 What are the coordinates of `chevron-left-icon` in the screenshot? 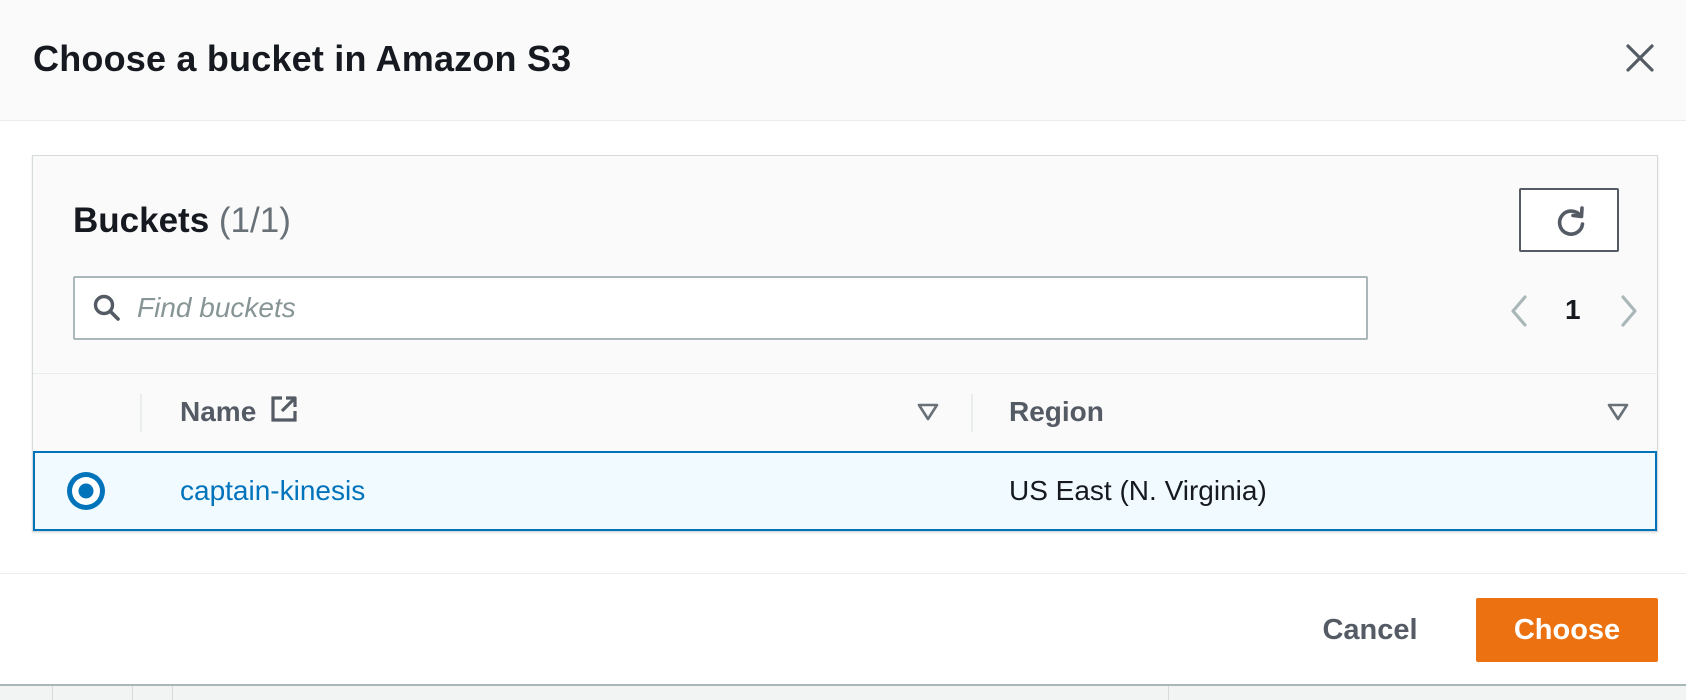 It's located at (1518, 311).